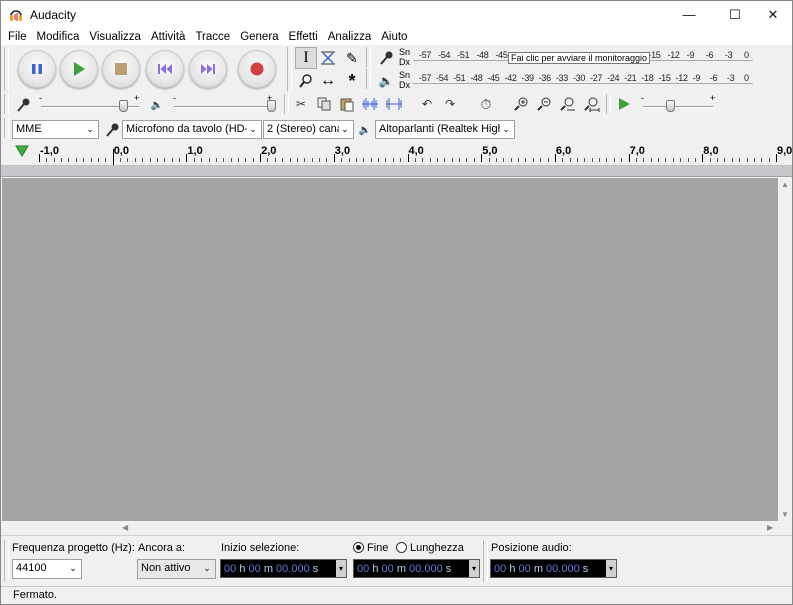 This screenshot has width=793, height=605. What do you see at coordinates (192, 129) in the screenshot?
I see `recording-device-select: Microfono da tavolo (HD-3 ⌄` at bounding box center [192, 129].